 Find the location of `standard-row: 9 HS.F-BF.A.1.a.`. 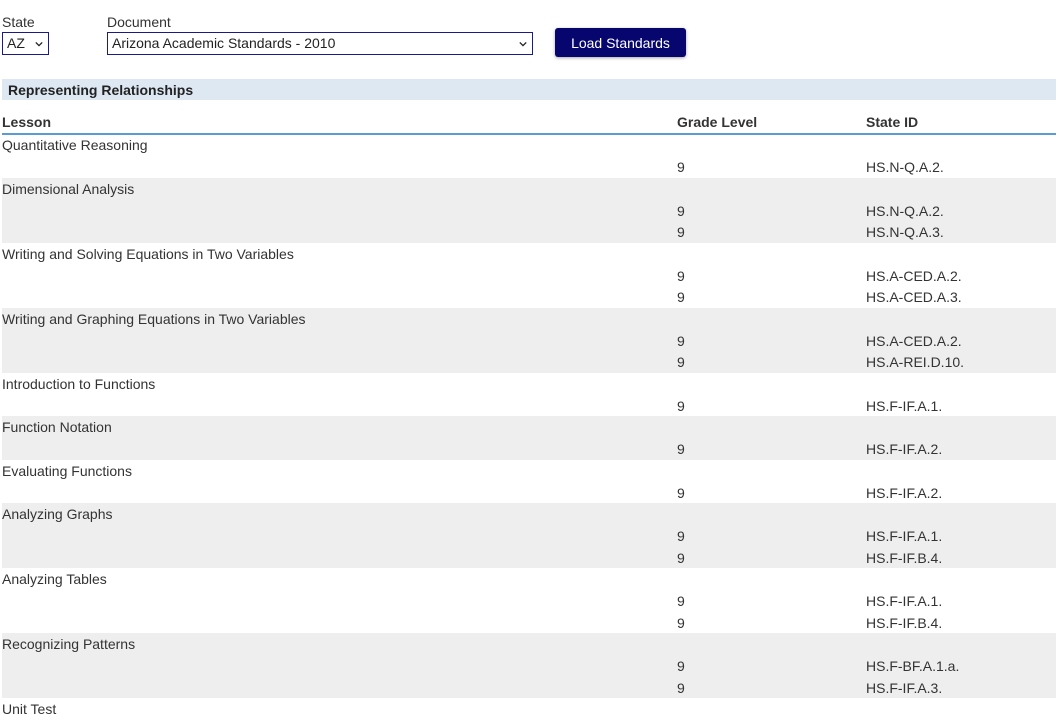

standard-row: 9 HS.F-BF.A.1.a. is located at coordinates (529, 666).